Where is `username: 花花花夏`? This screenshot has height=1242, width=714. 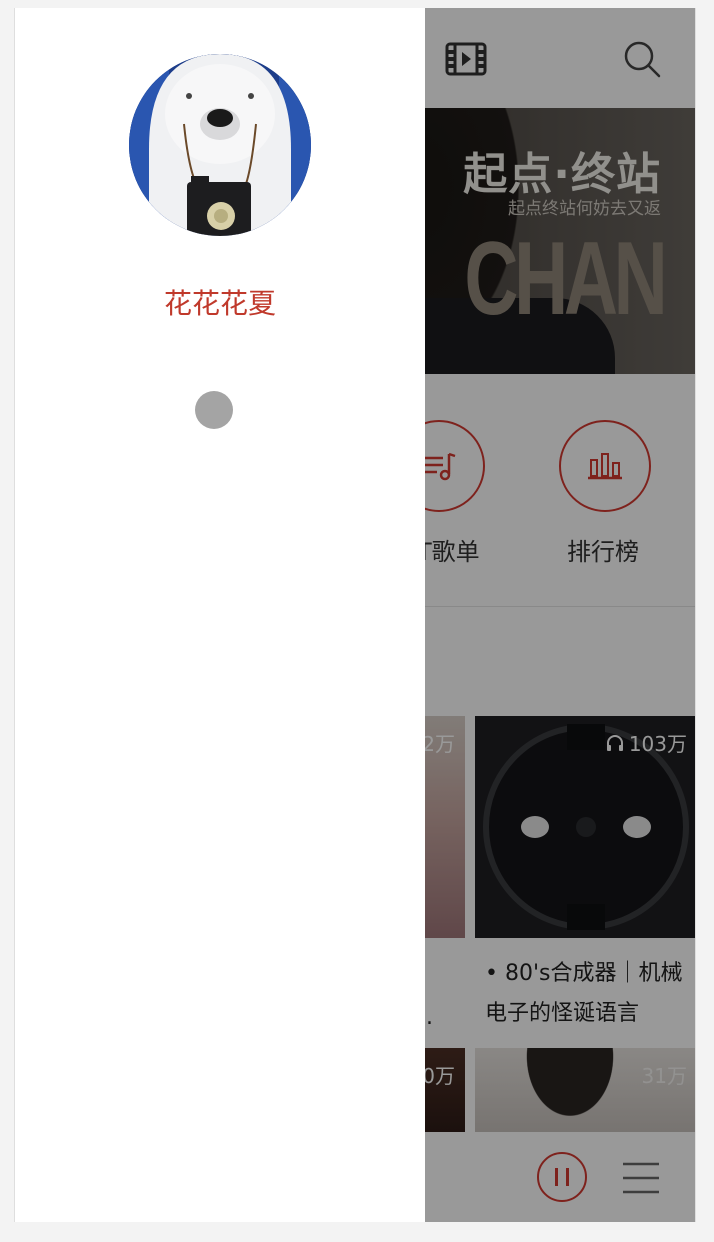 username: 花花花夏 is located at coordinates (220, 302).